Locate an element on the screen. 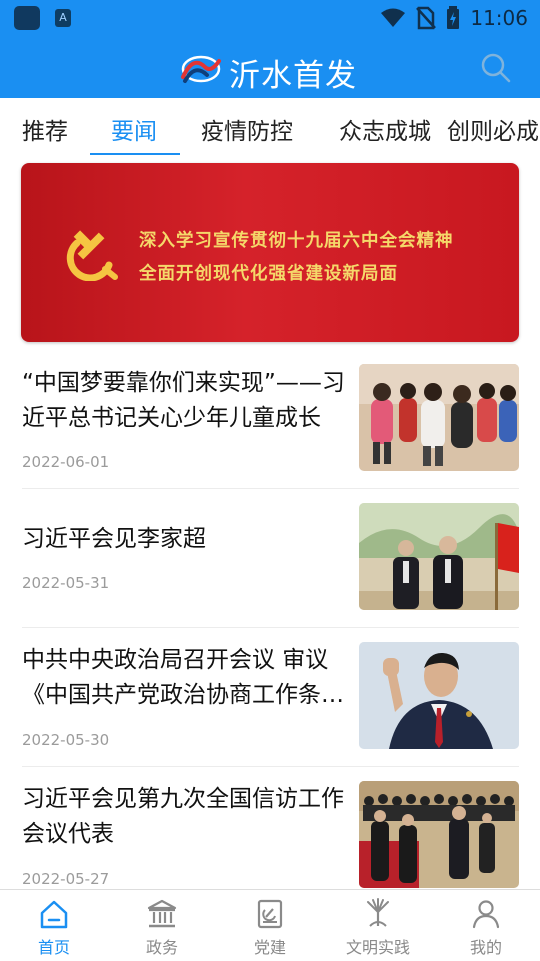 The image size is (540, 961). banner-headline-1: 深入学习宣传贯彻十九届六中全会精神 is located at coordinates (296, 241).